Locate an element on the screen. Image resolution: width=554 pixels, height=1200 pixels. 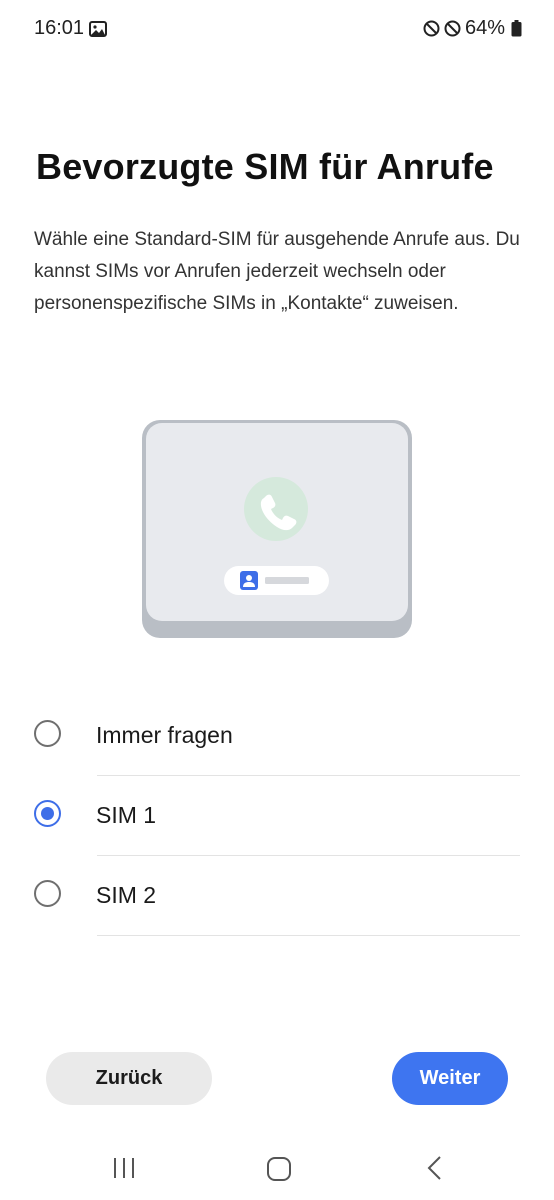
back-icon is located at coordinates (434, 1168).